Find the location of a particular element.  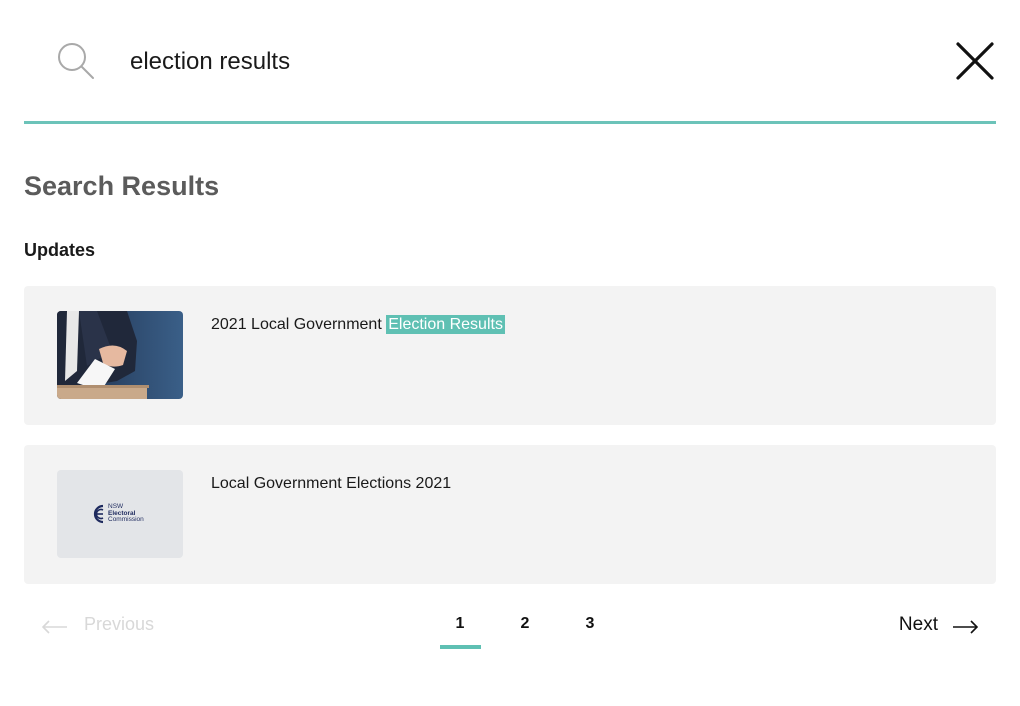

result-title: 2021 Local Government Election Results is located at coordinates (358, 324).